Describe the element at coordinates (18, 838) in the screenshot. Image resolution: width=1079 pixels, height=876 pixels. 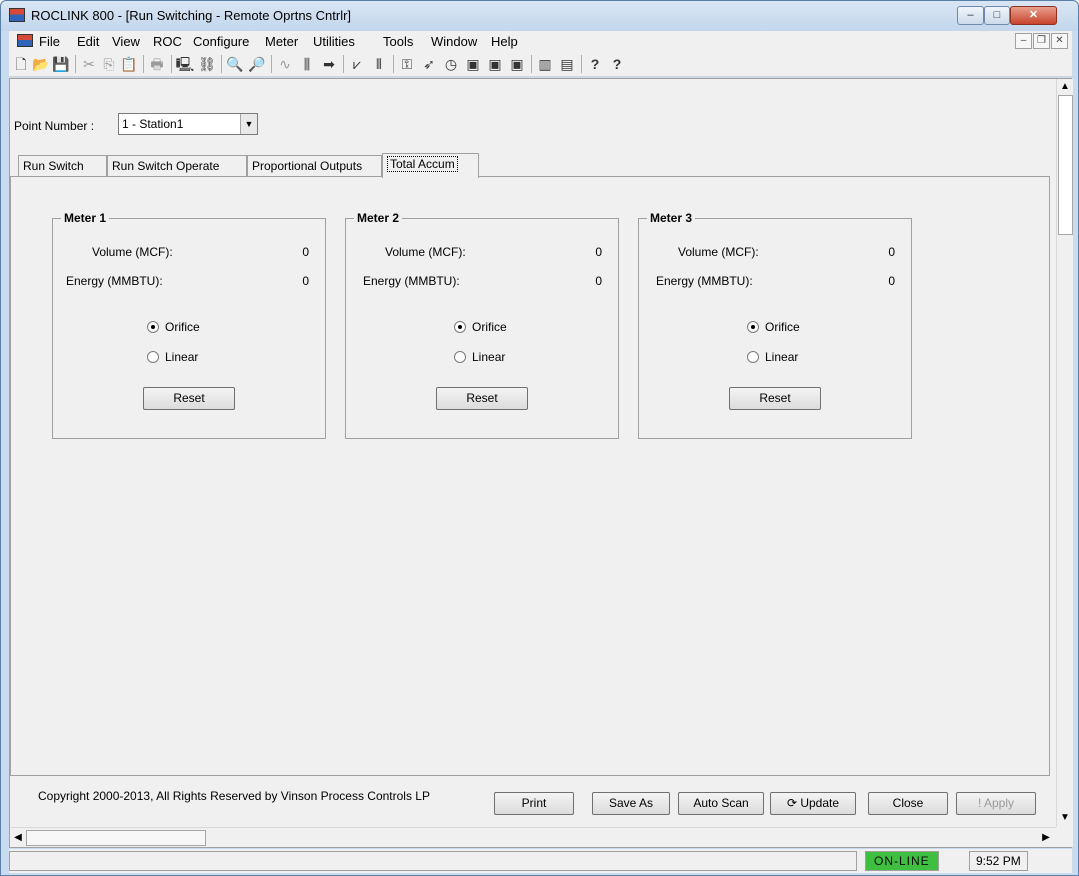
I see `scroll-left-icon: ◀` at that location.